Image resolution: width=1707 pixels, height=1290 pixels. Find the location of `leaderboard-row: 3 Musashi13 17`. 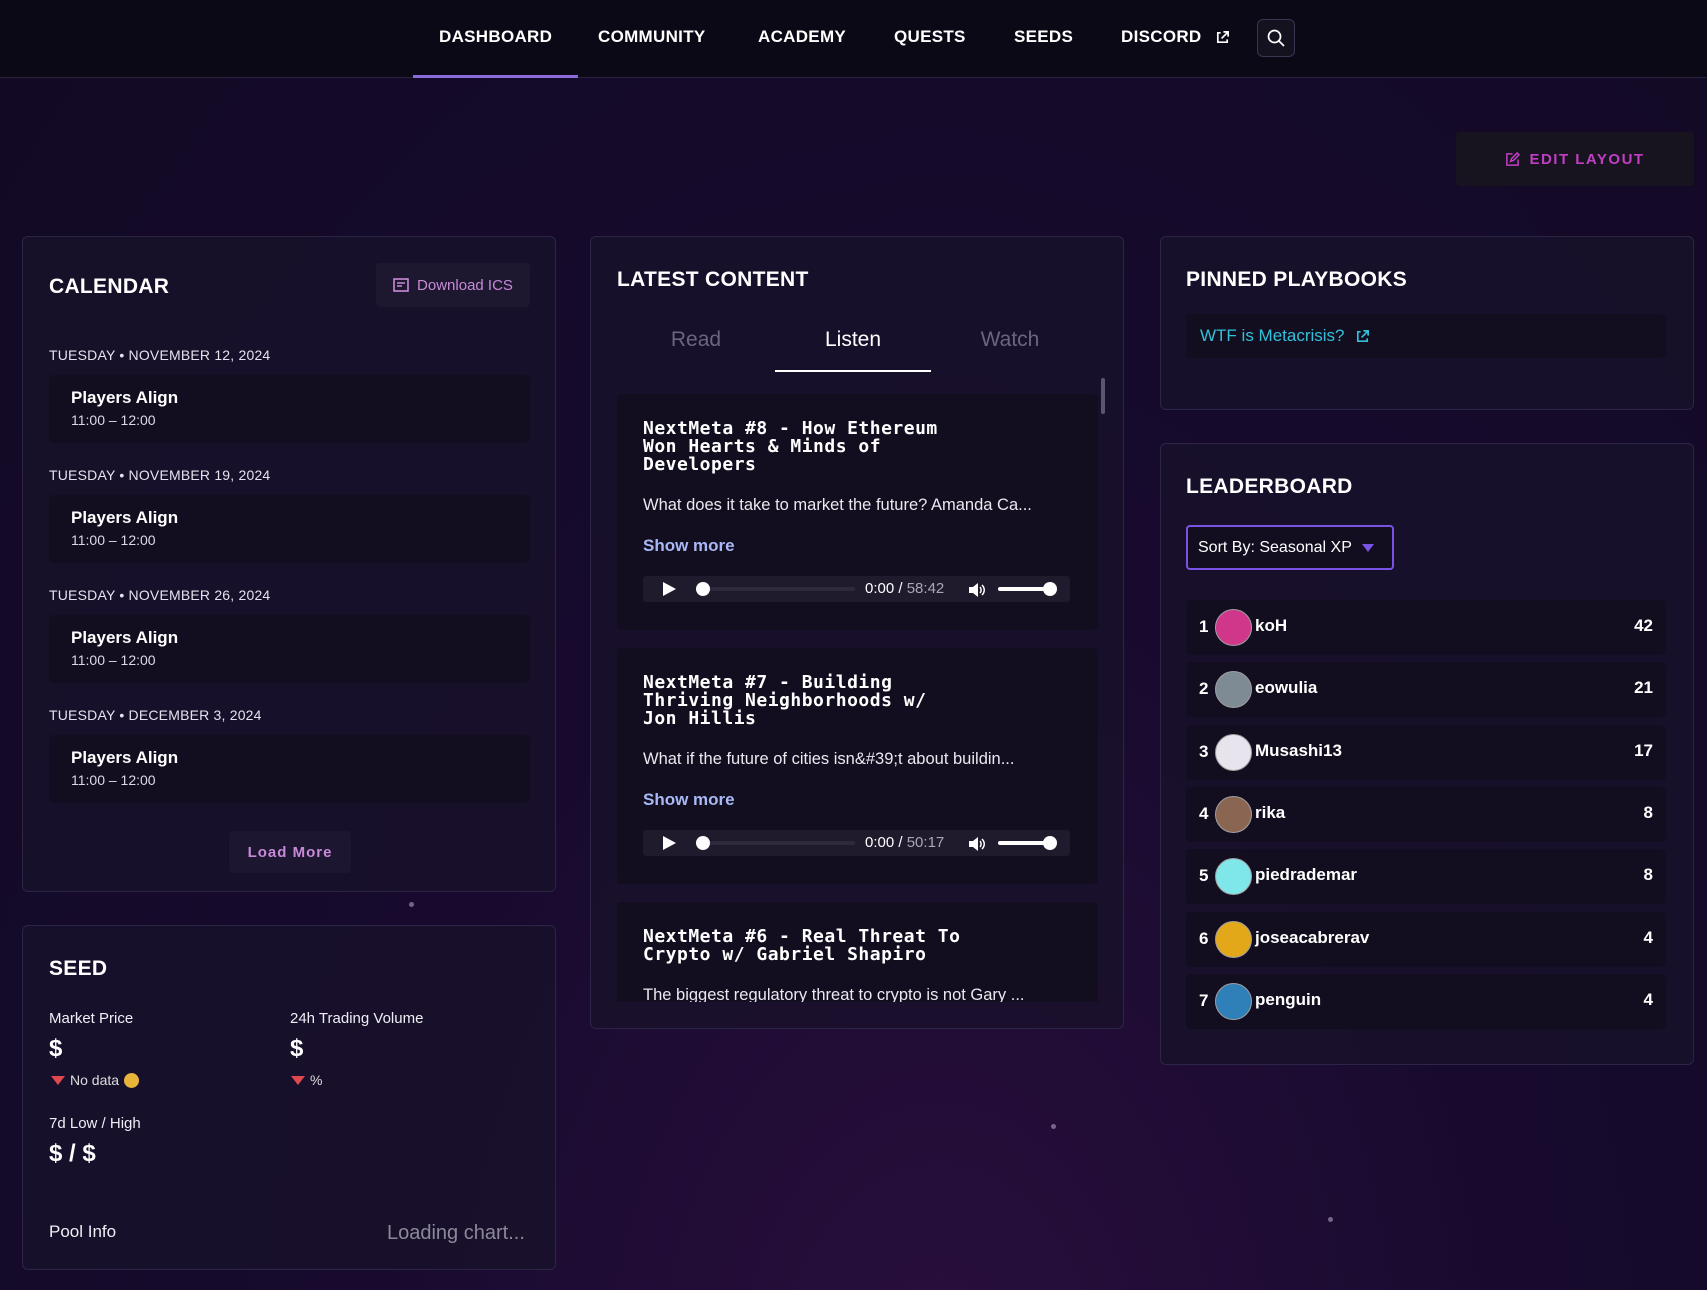

leaderboard-row: 3 Musashi13 17 is located at coordinates (1426, 752).